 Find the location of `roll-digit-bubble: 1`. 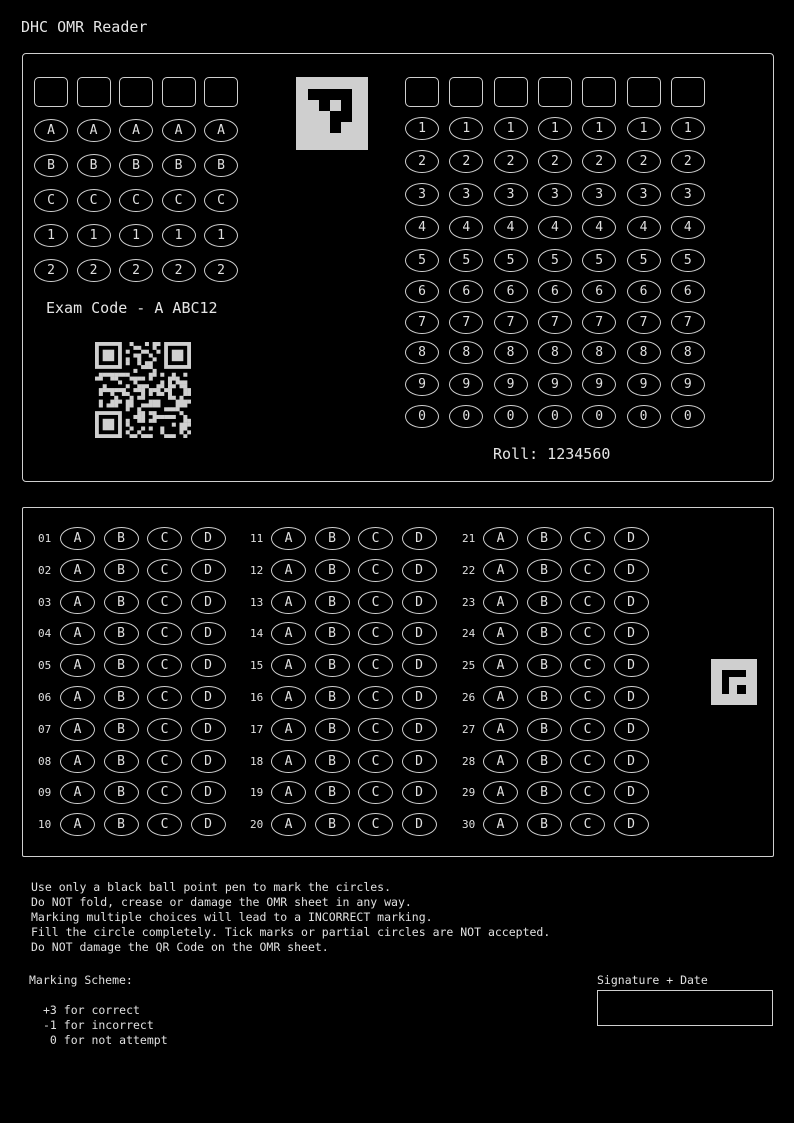

roll-digit-bubble: 1 is located at coordinates (510, 128).